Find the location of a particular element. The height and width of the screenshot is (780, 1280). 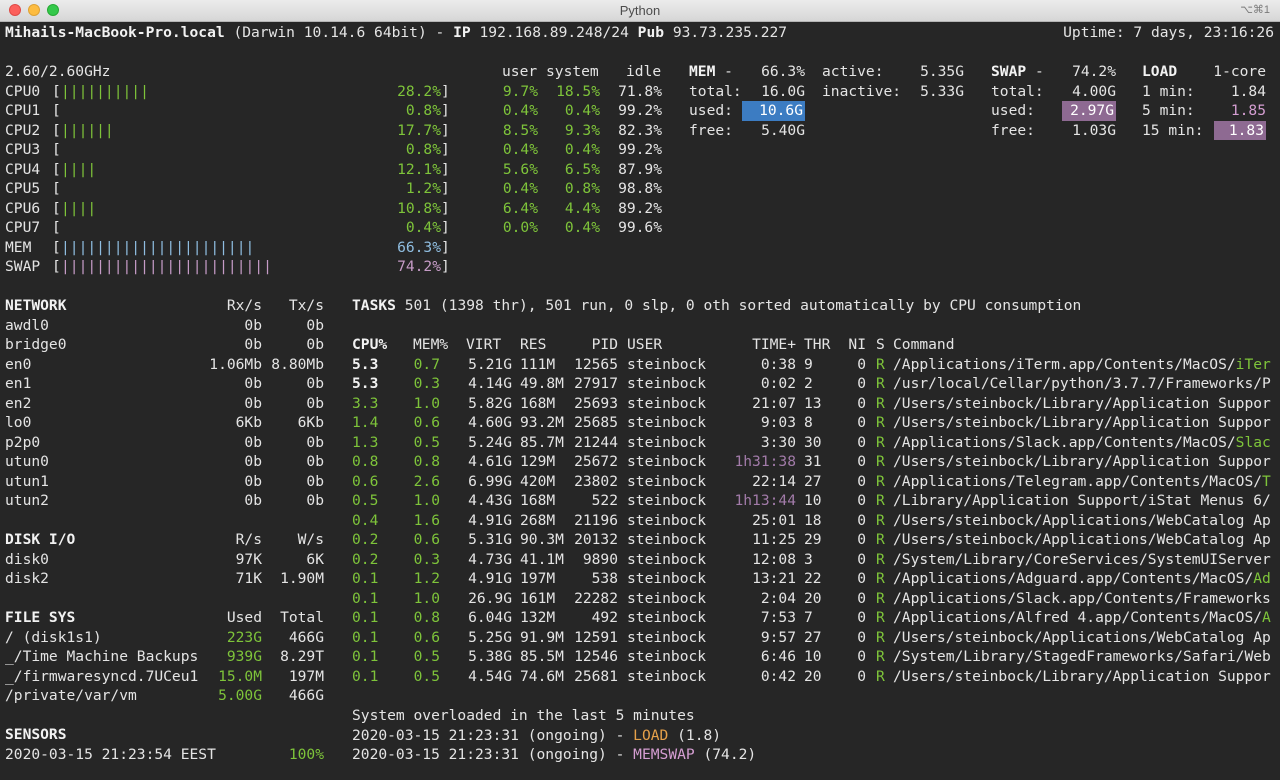

cpu-idle-value: 98.8% is located at coordinates (640, 188).